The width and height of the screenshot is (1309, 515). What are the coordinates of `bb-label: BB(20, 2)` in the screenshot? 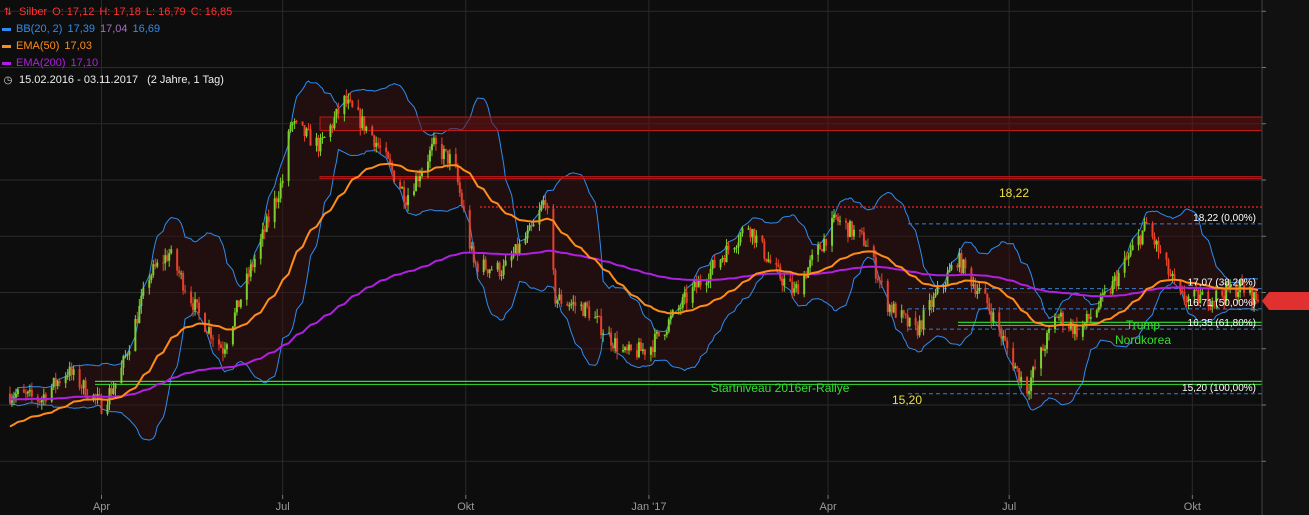 It's located at (39, 29).